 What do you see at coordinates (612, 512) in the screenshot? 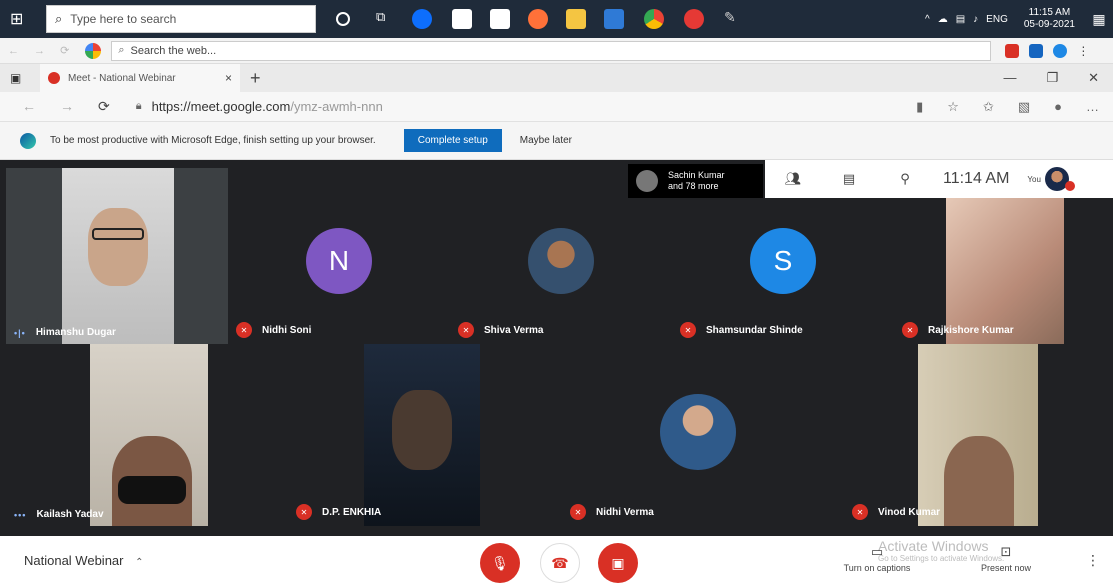
I see `participant-name: ✕ Nidhi Verma` at bounding box center [612, 512].